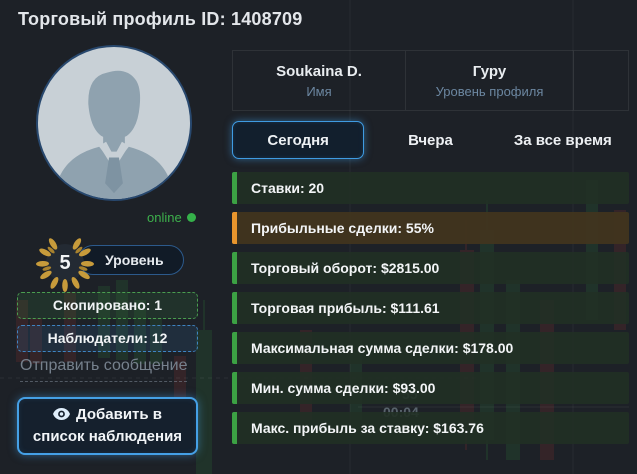 The width and height of the screenshot is (637, 474). Describe the element at coordinates (563, 140) in the screenshot. I see `tab-all-time: За все время` at that location.